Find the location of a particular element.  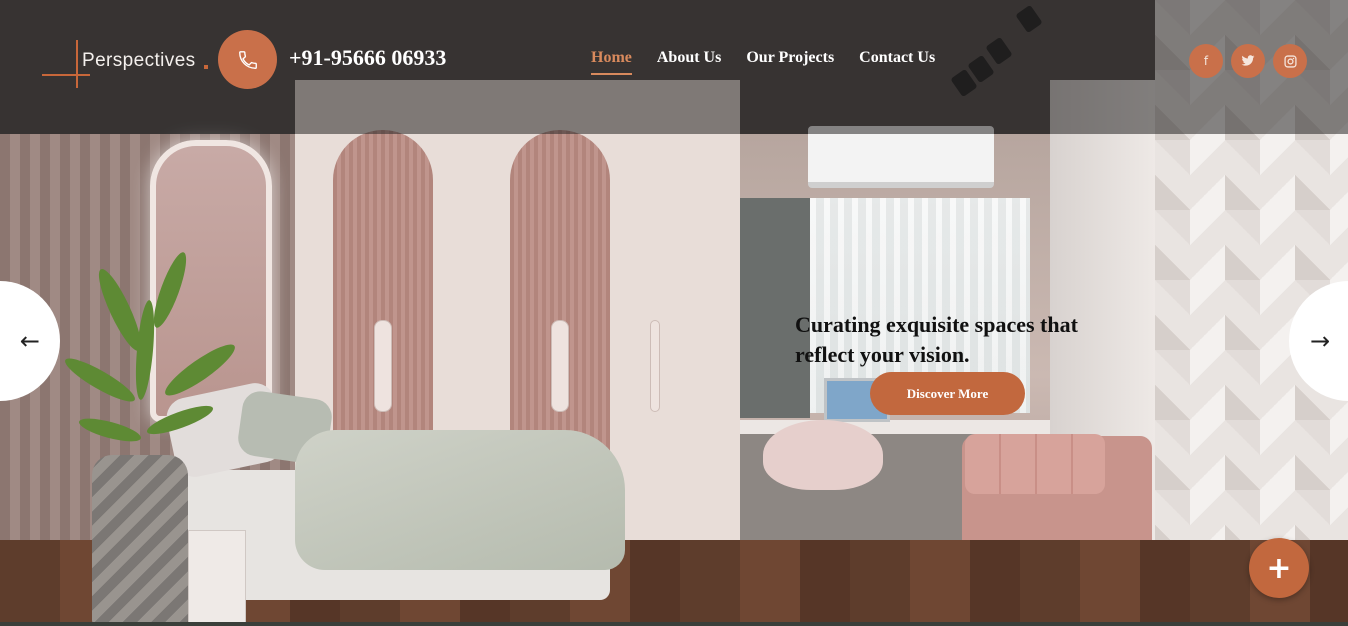

air-conditioner is located at coordinates (901, 157).